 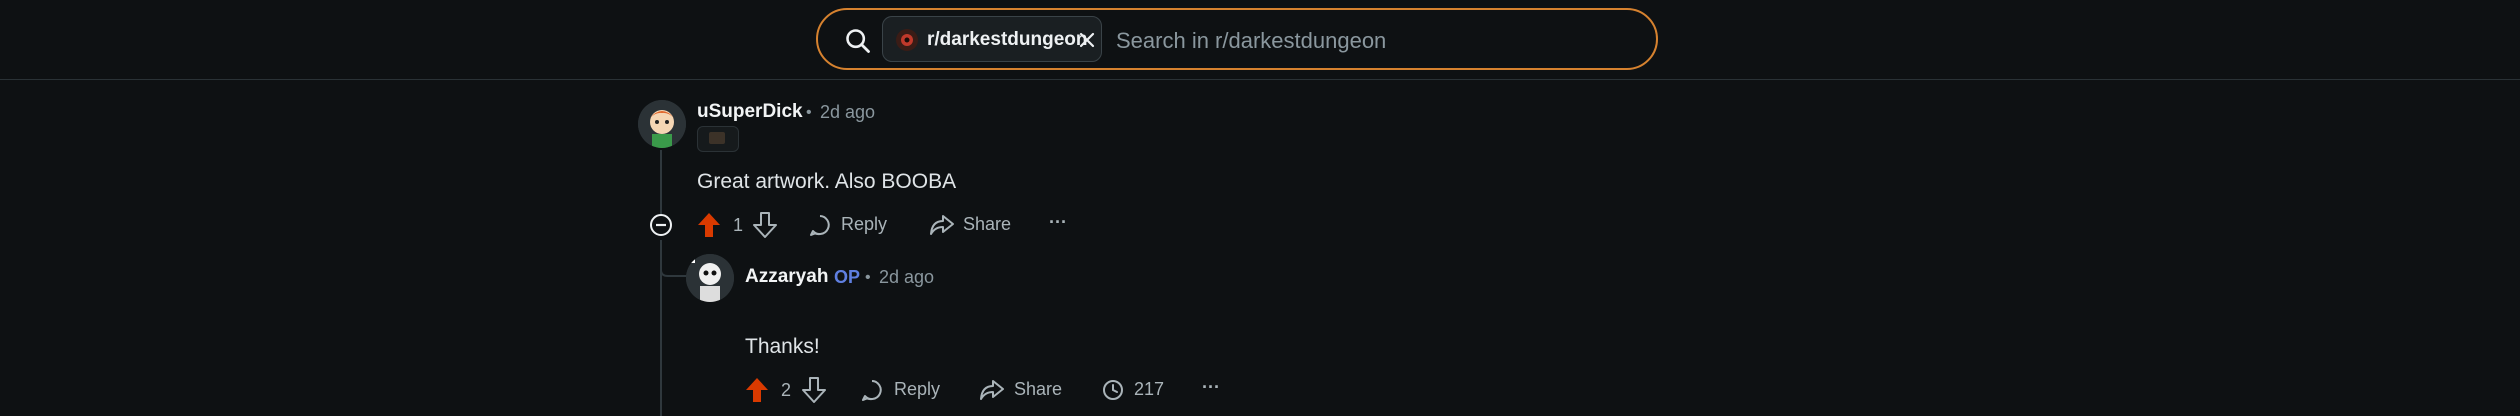 I want to click on comment-body: Great artwork. Also BOOBA, so click(x=827, y=181).